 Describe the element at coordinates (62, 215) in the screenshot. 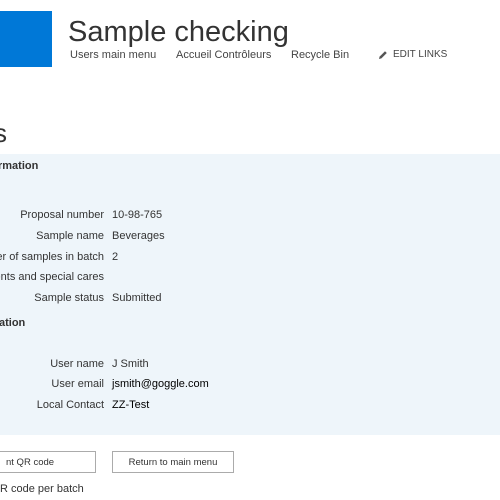

I see `proposal-number-label: Proposal number` at that location.